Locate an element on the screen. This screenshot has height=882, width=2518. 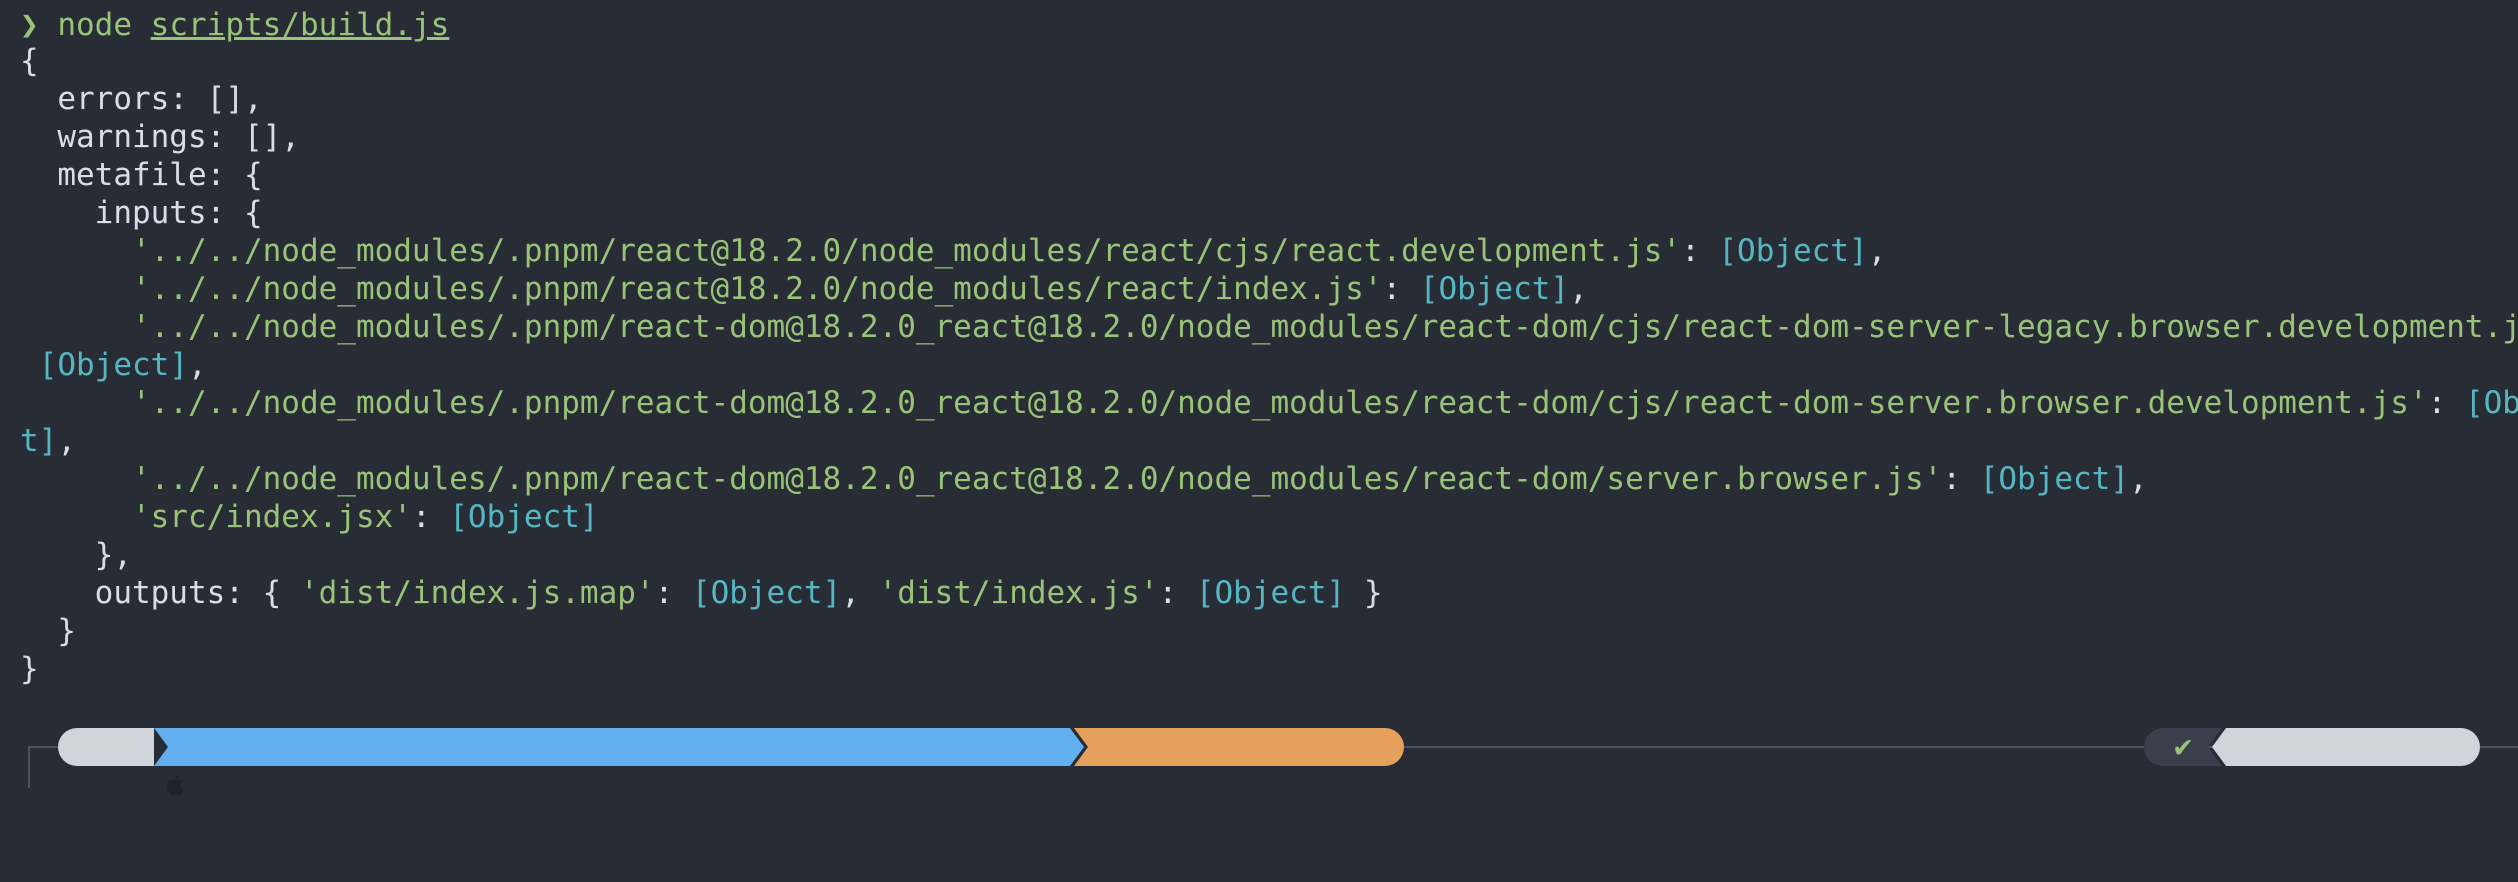
outputs-prefix: outputs: { is located at coordinates (160, 593).